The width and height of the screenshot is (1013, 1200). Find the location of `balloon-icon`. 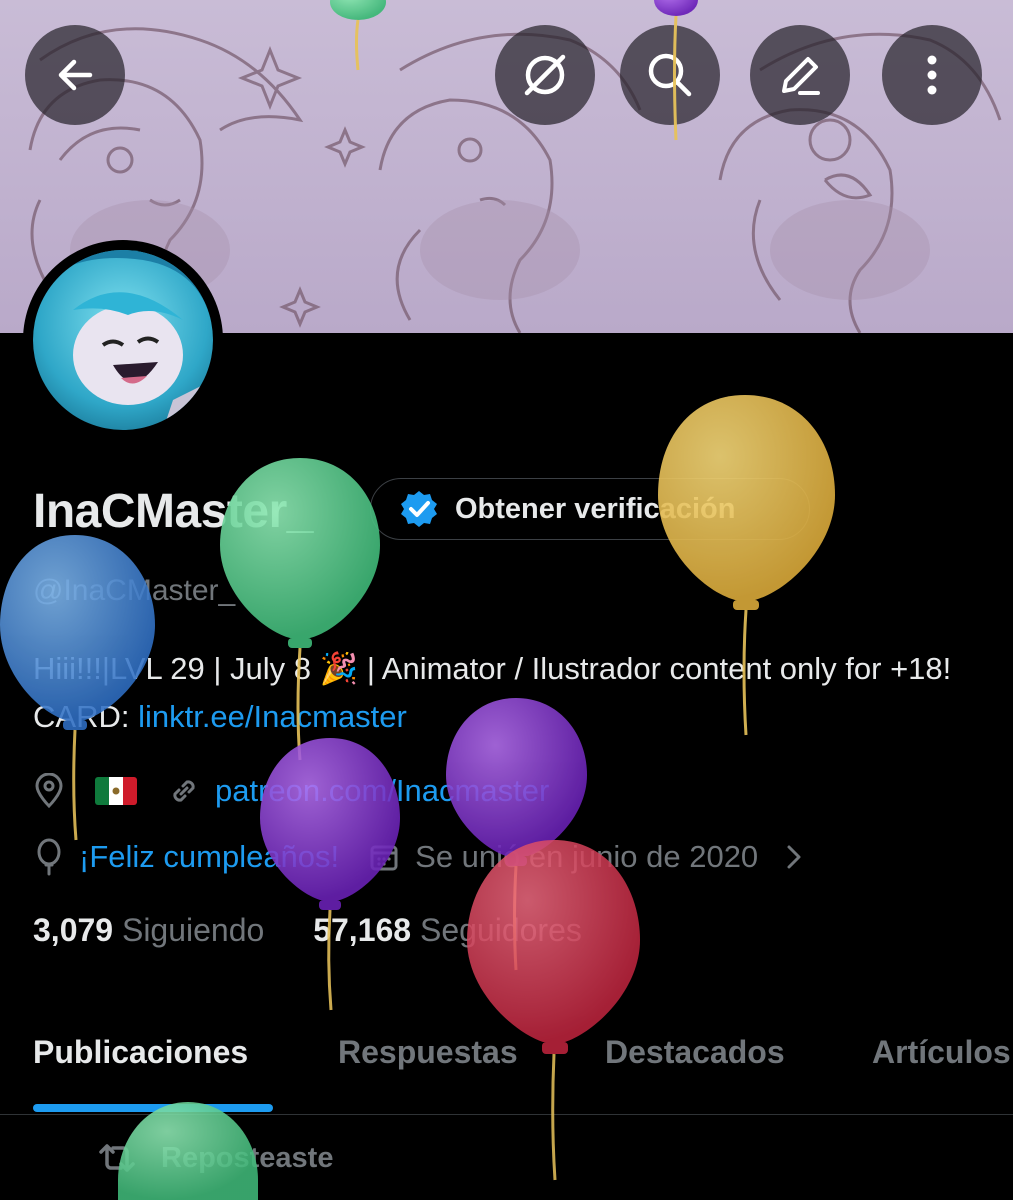

balloon-icon is located at coordinates (49, 857).